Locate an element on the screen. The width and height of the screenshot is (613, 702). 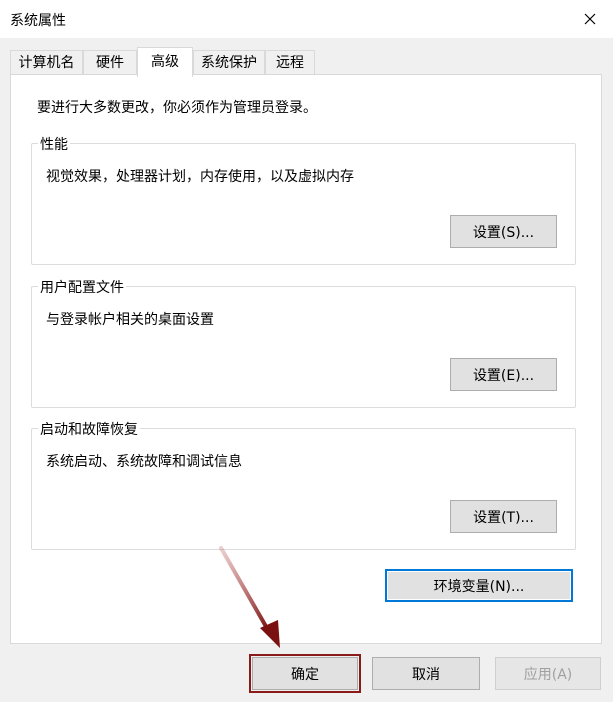
close-button is located at coordinates (590, 19).